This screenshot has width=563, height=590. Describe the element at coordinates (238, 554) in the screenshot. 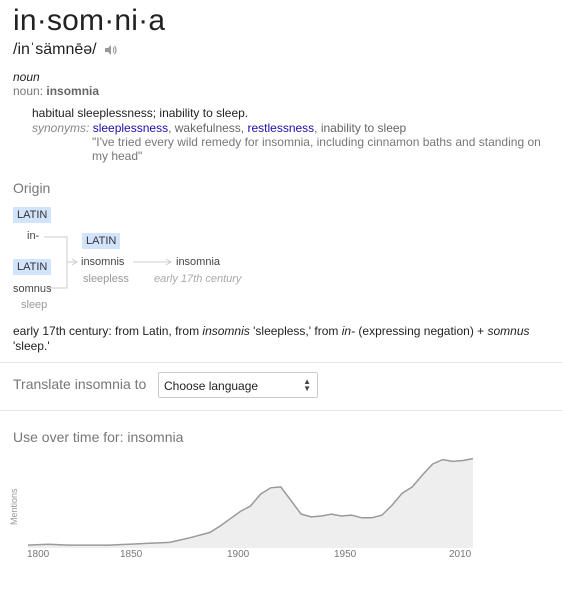

I see `x-tick-1900: 1900` at that location.